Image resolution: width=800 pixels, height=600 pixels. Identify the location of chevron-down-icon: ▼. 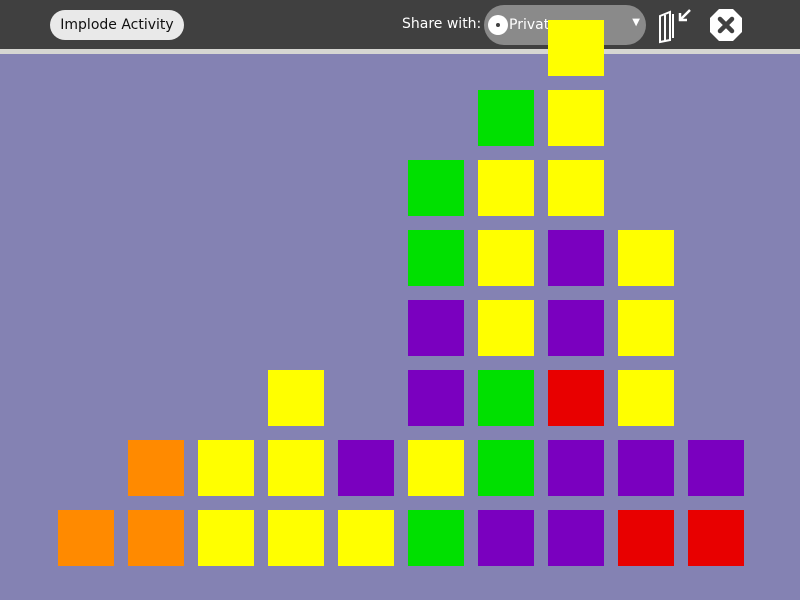
(636, 22).